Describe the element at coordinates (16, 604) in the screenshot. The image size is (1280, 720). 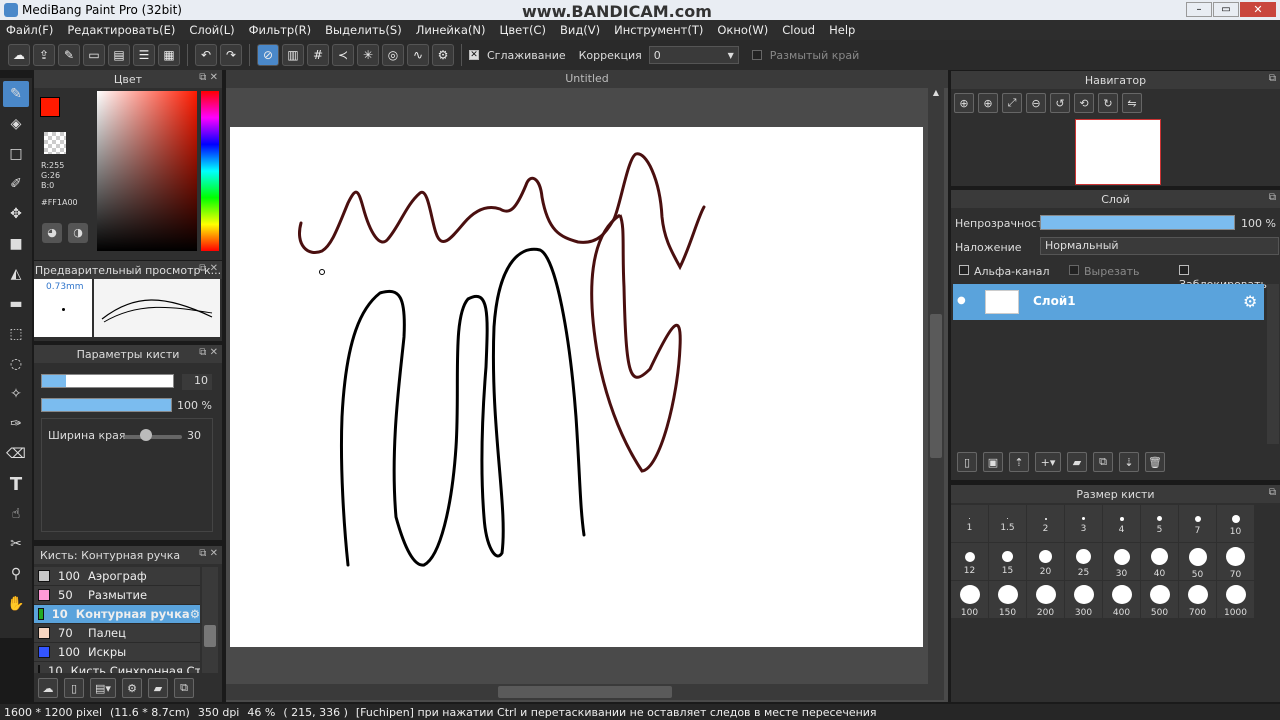
I see `hand-tool-icon: ✋` at that location.